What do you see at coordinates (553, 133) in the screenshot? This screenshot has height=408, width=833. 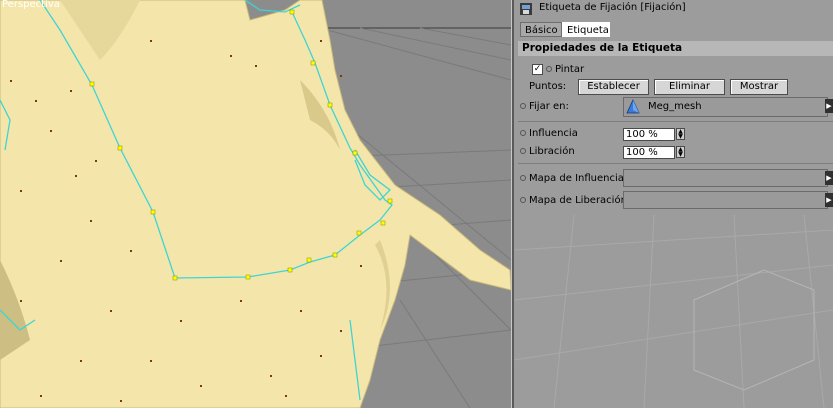 I see `influencia-label: Influencia` at bounding box center [553, 133].